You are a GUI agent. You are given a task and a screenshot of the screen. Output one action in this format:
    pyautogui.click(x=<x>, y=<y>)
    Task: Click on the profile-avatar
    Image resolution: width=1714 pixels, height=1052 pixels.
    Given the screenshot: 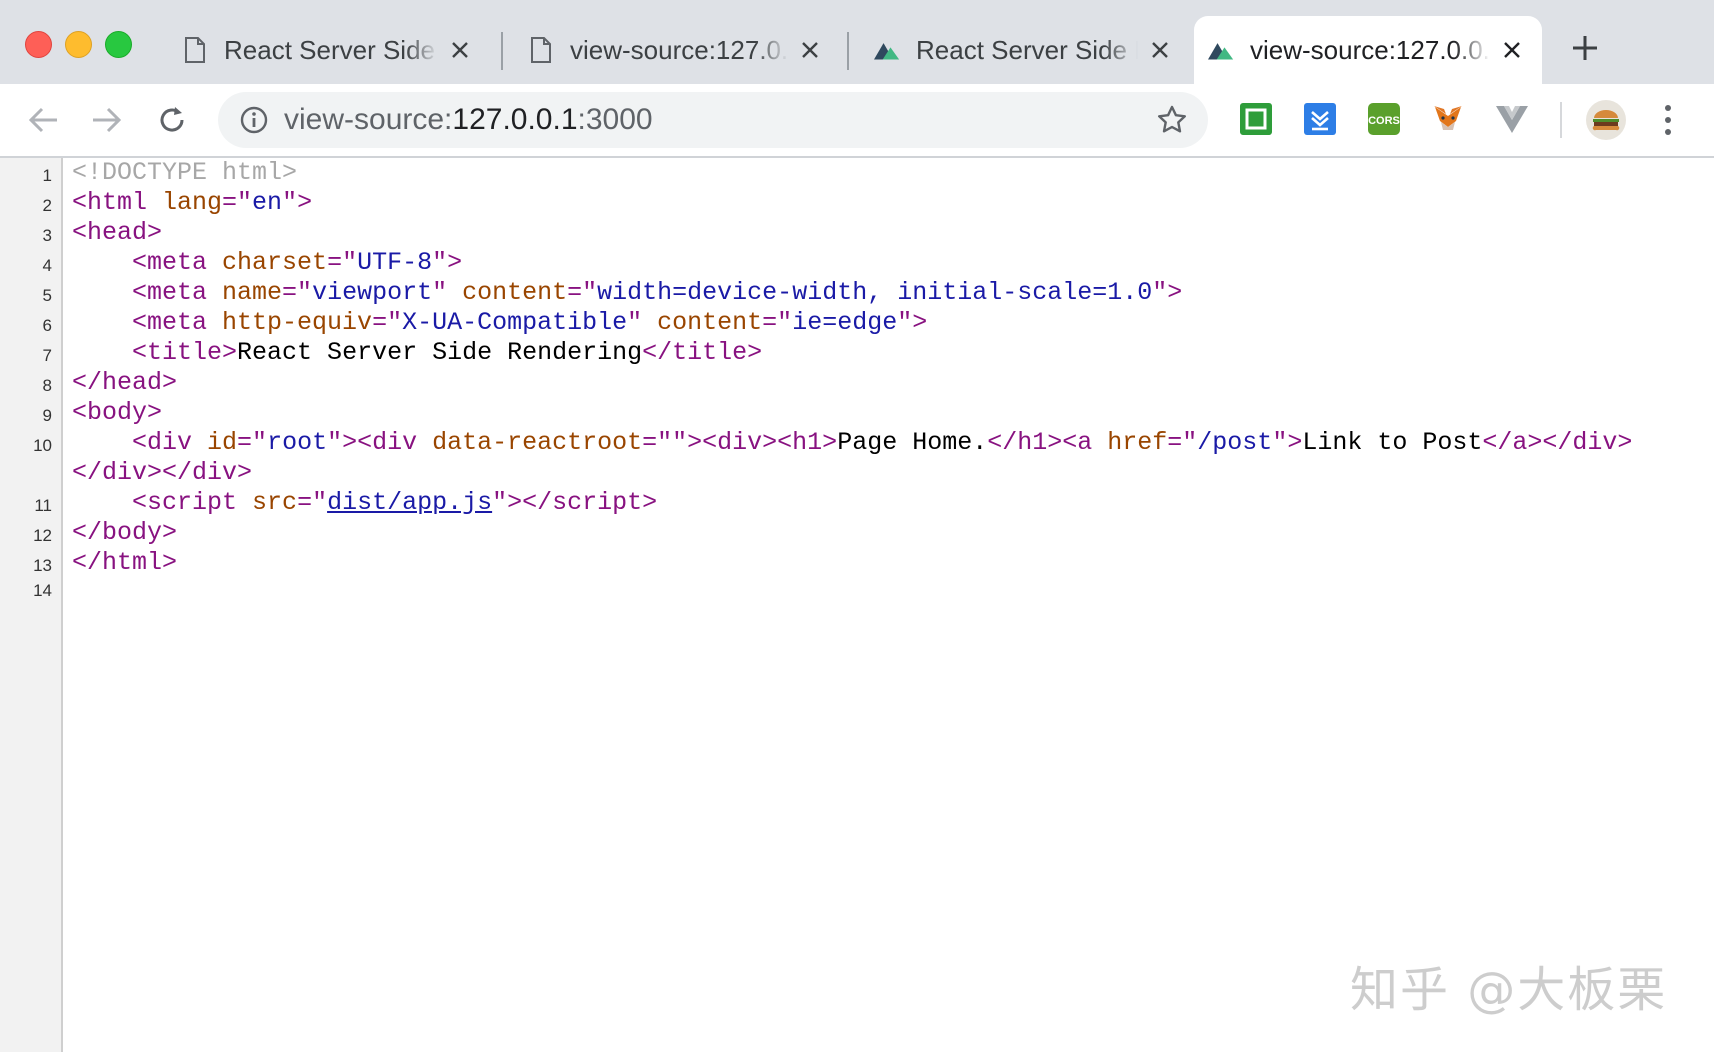 What is the action you would take?
    pyautogui.click(x=1606, y=120)
    